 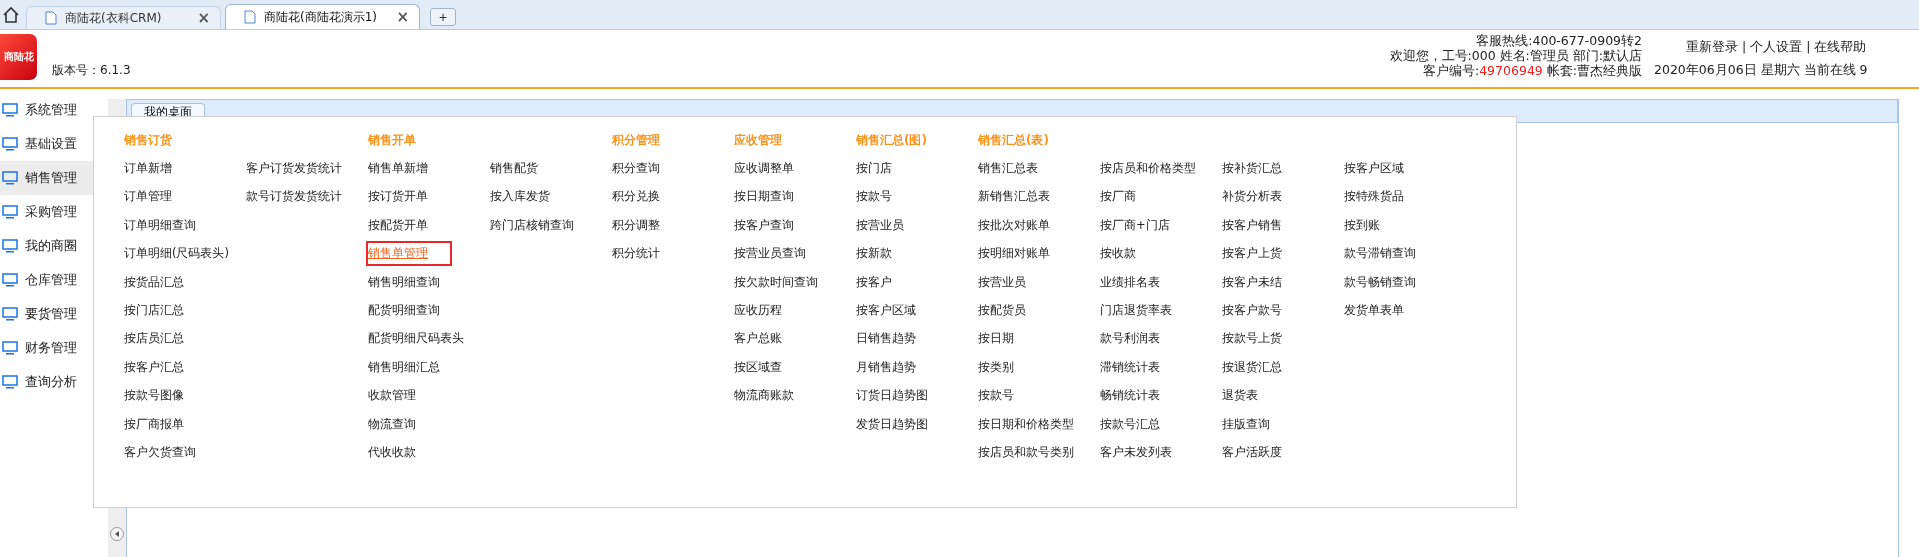 What do you see at coordinates (636, 253) in the screenshot?
I see `menu-item: 积分统计` at bounding box center [636, 253].